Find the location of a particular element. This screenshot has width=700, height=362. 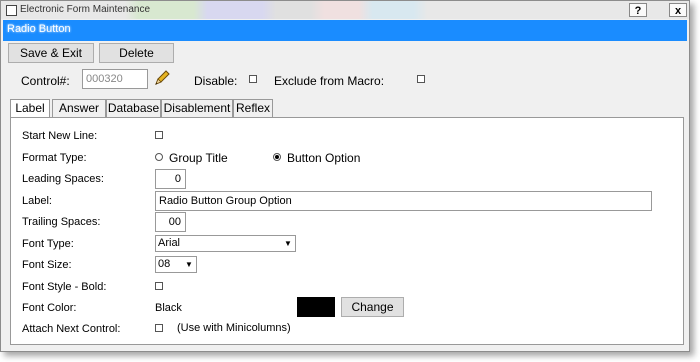

control-number-field: 000320 is located at coordinates (115, 79).